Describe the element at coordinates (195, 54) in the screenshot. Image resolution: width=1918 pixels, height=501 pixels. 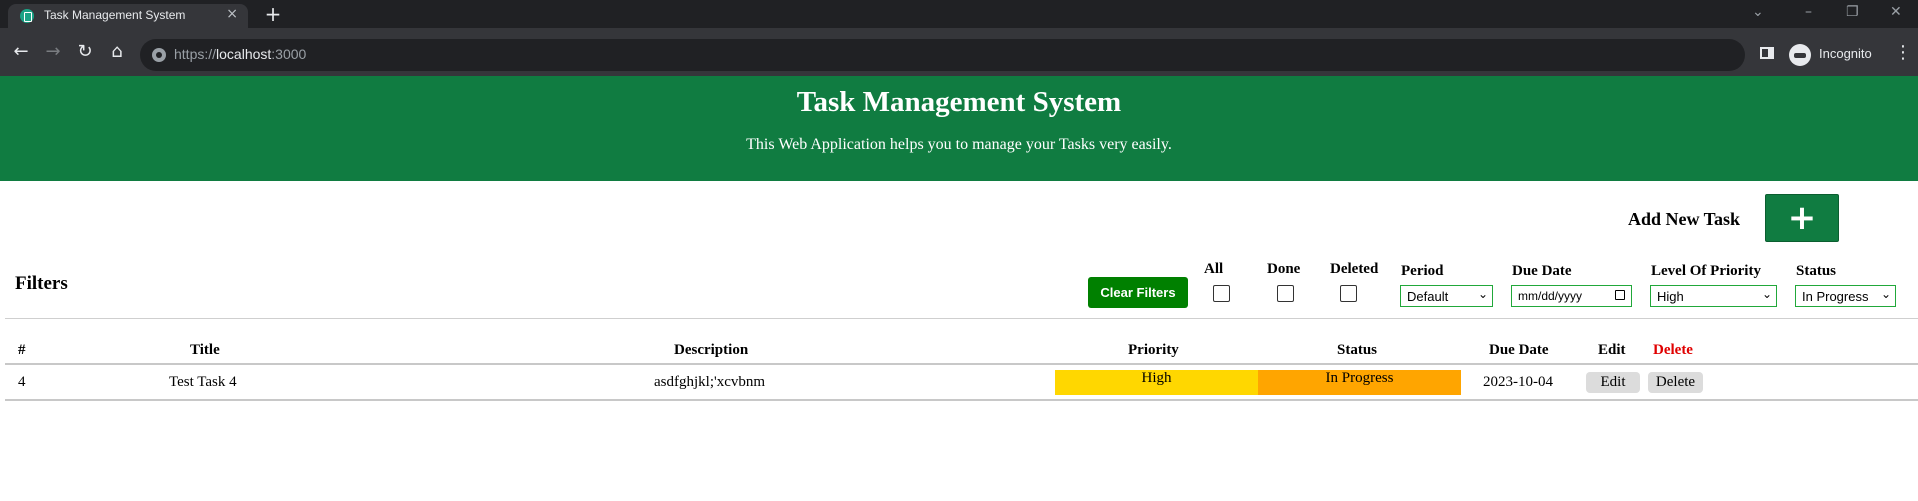
I see `url-scheme: https://` at that location.